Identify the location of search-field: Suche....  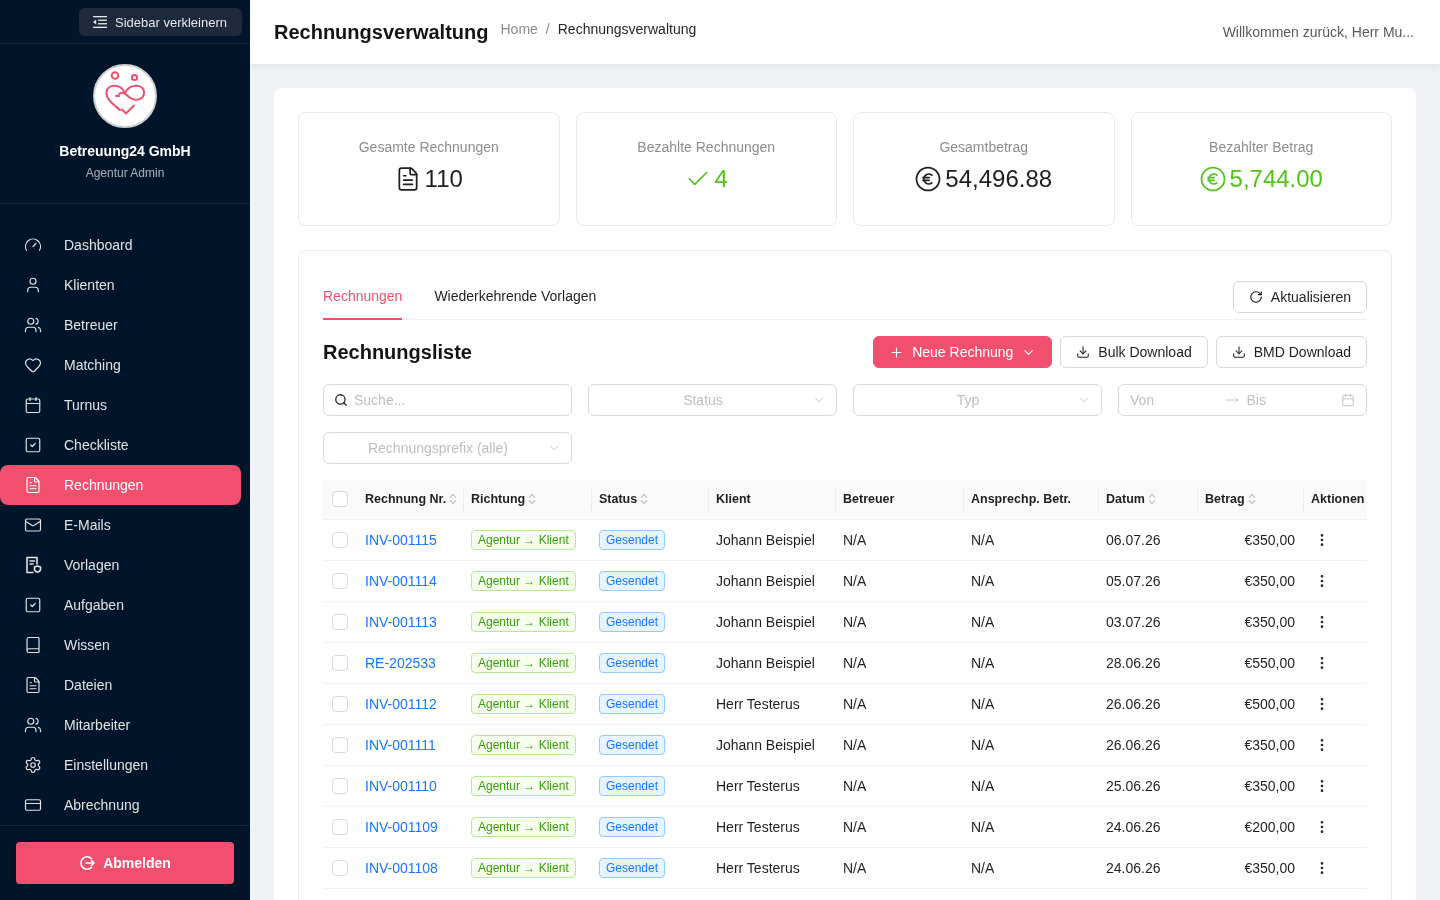
(447, 400).